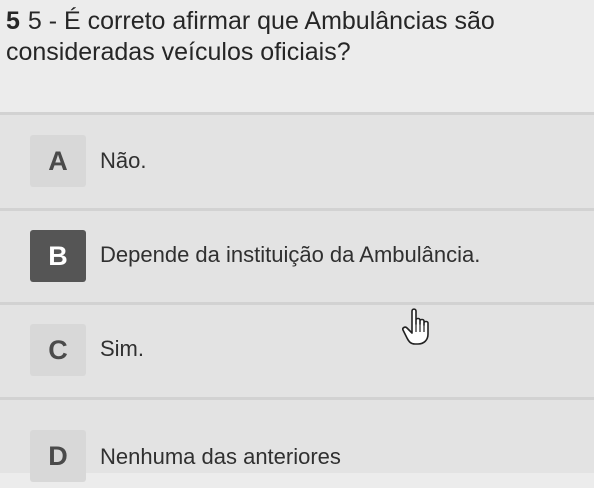 The image size is (594, 488). I want to click on option-a-text: Não., so click(123, 160).